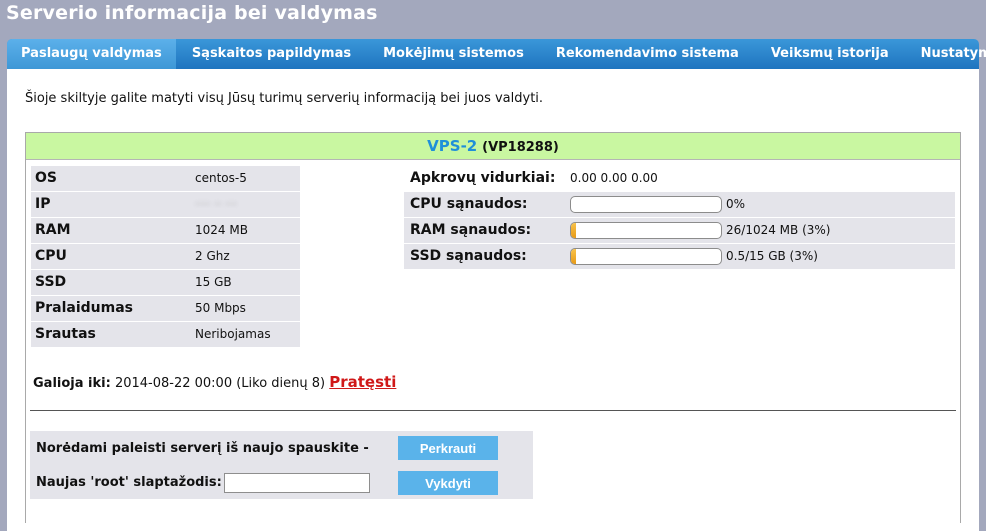 This screenshot has height=531, width=986. What do you see at coordinates (646, 256) in the screenshot?
I see `ssd-usage-bar` at bounding box center [646, 256].